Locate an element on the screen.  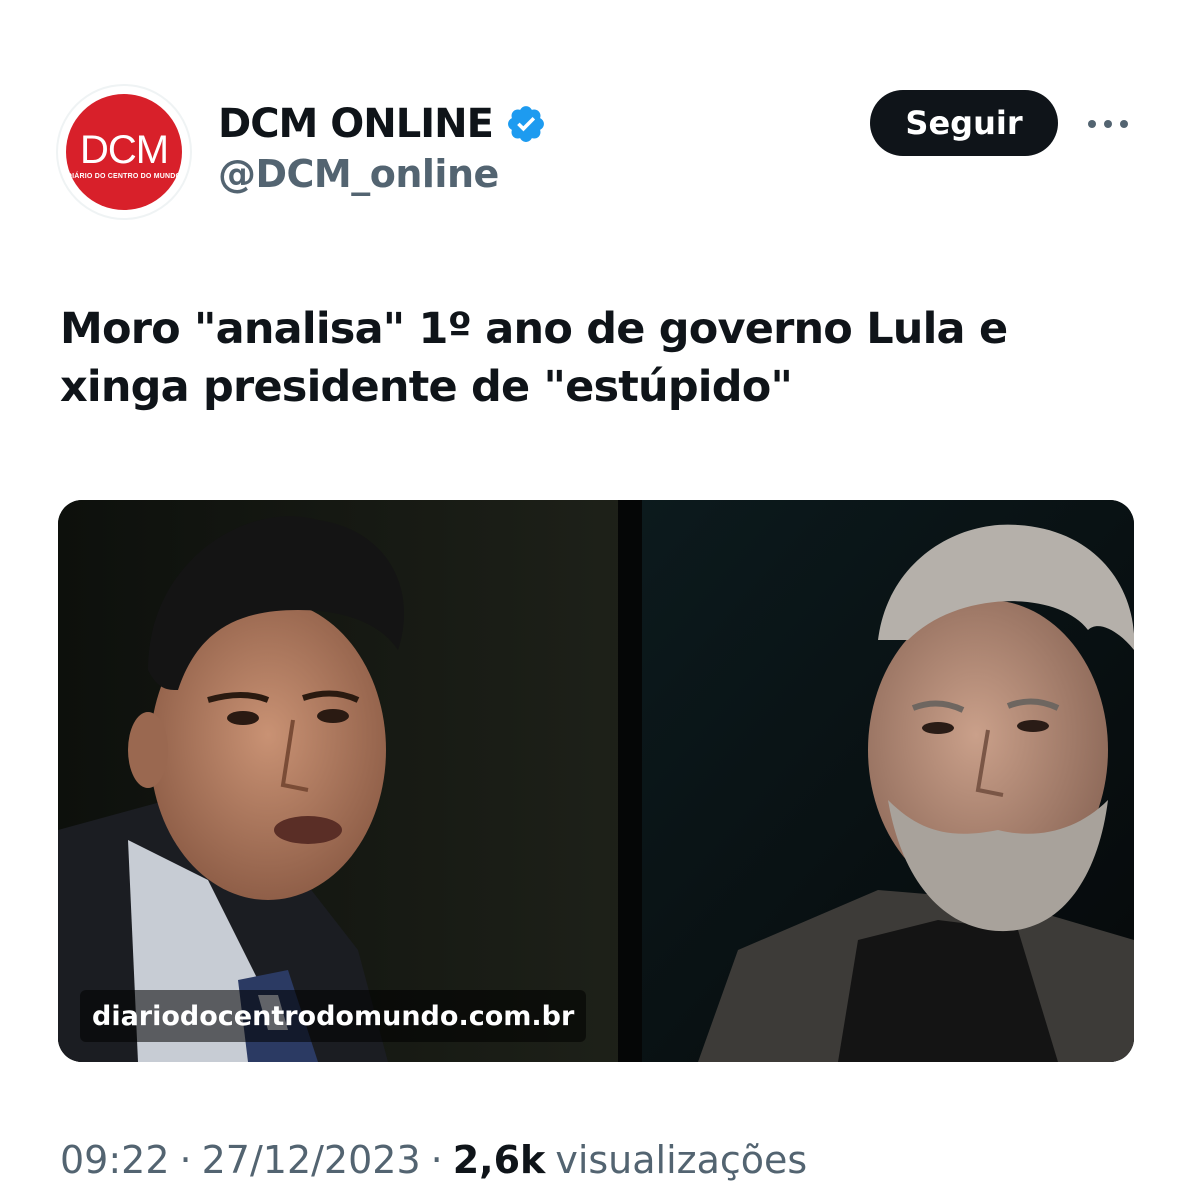
author-name-row: DCM ONLINE is located at coordinates (382, 124).